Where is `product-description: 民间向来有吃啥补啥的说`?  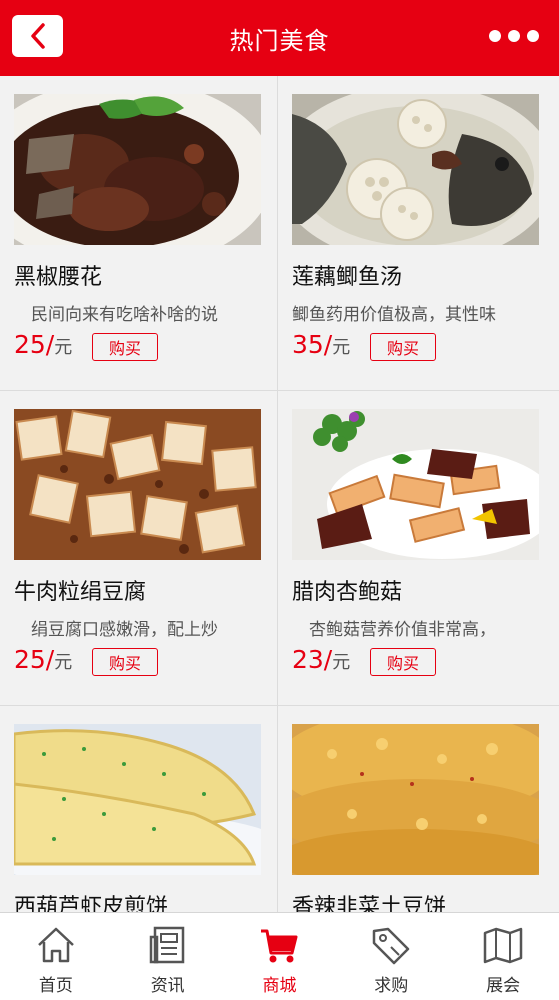 product-description: 民间向来有吃啥补啥的说 is located at coordinates (124, 315).